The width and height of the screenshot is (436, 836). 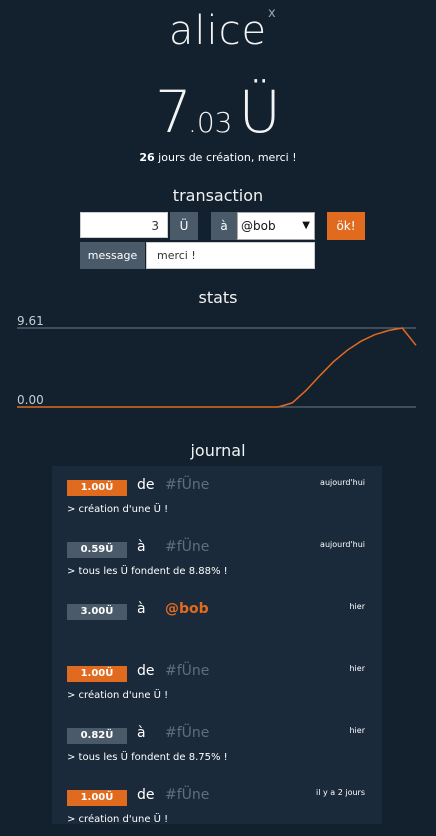 I want to click on journal-entry: 3.00Ü à @bob hier, so click(x=217, y=620).